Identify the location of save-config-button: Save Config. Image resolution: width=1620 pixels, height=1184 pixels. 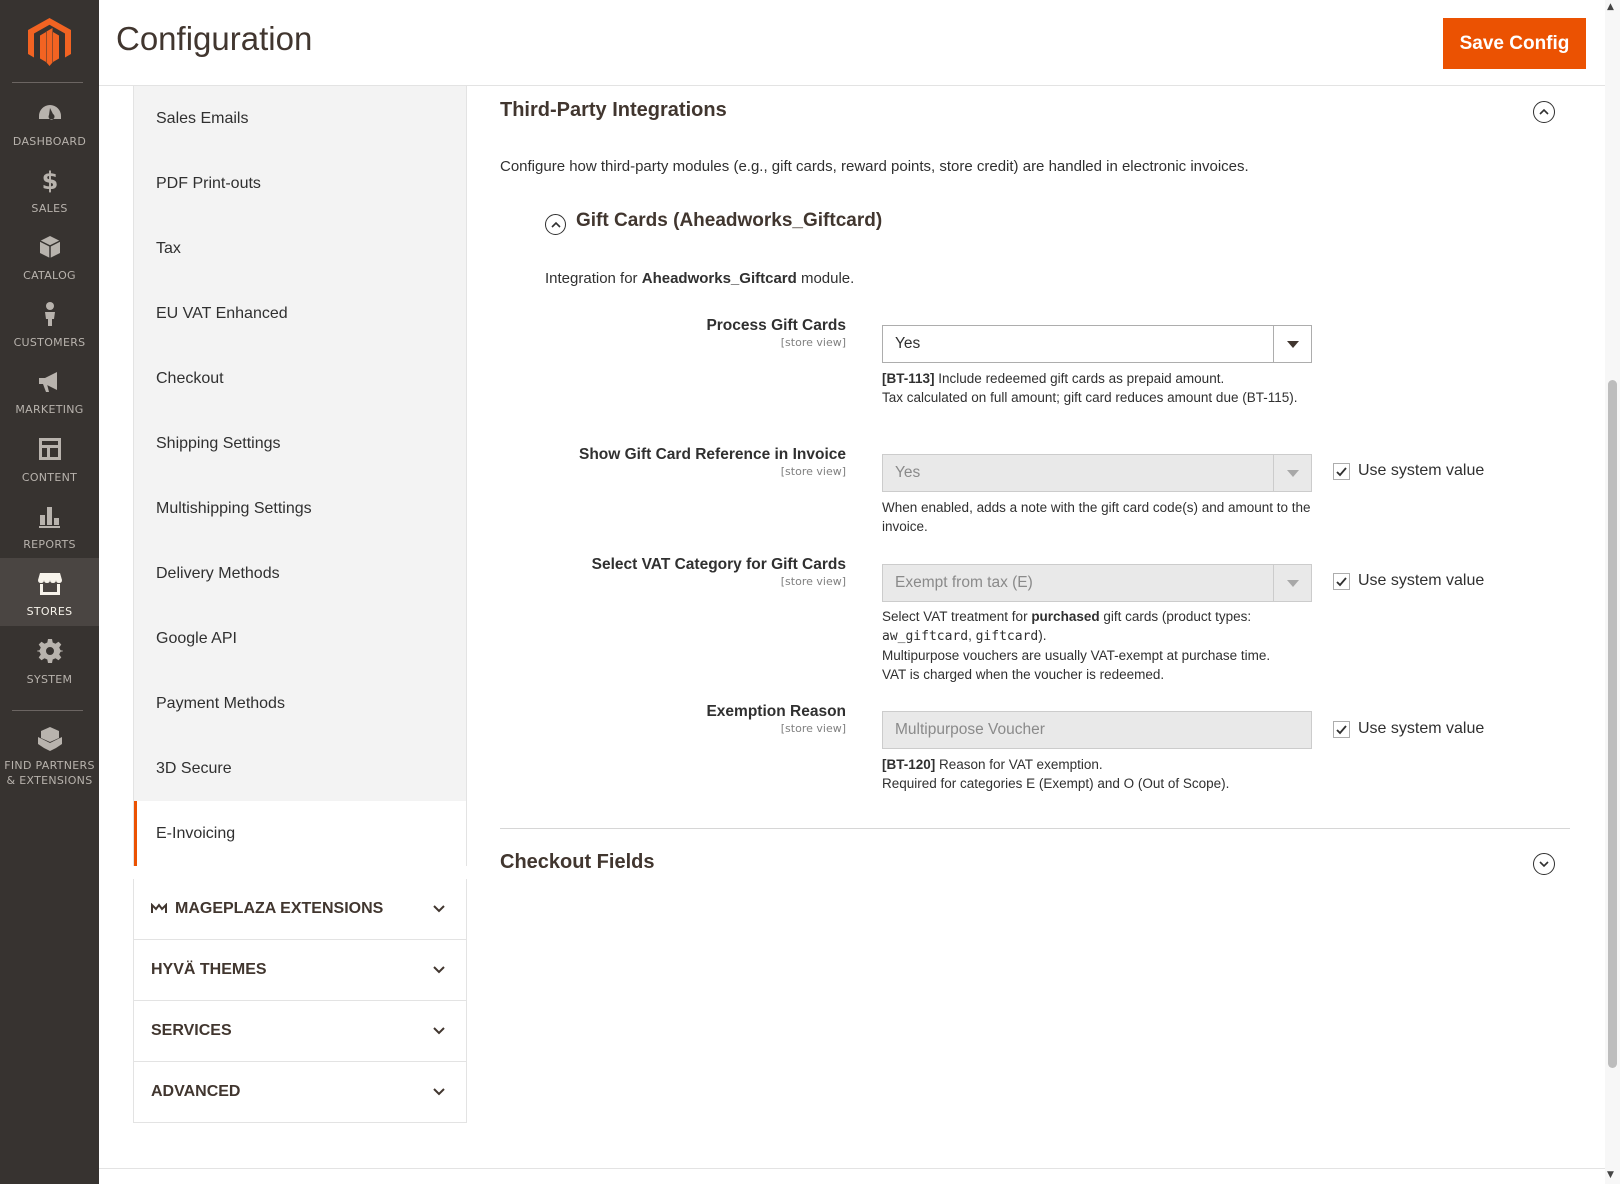
(1514, 43).